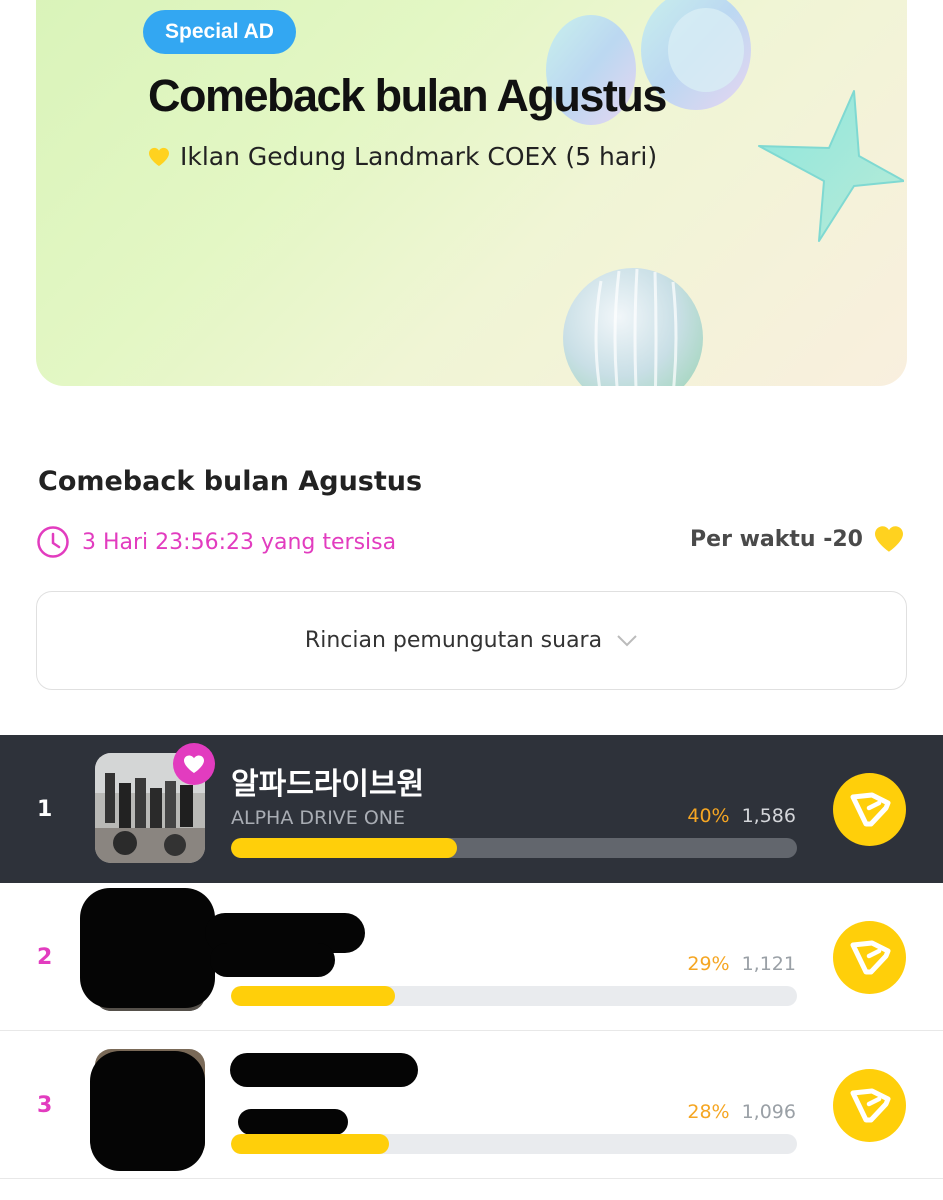  I want to click on banner-title: Comeback bulan Agustus, so click(407, 95).